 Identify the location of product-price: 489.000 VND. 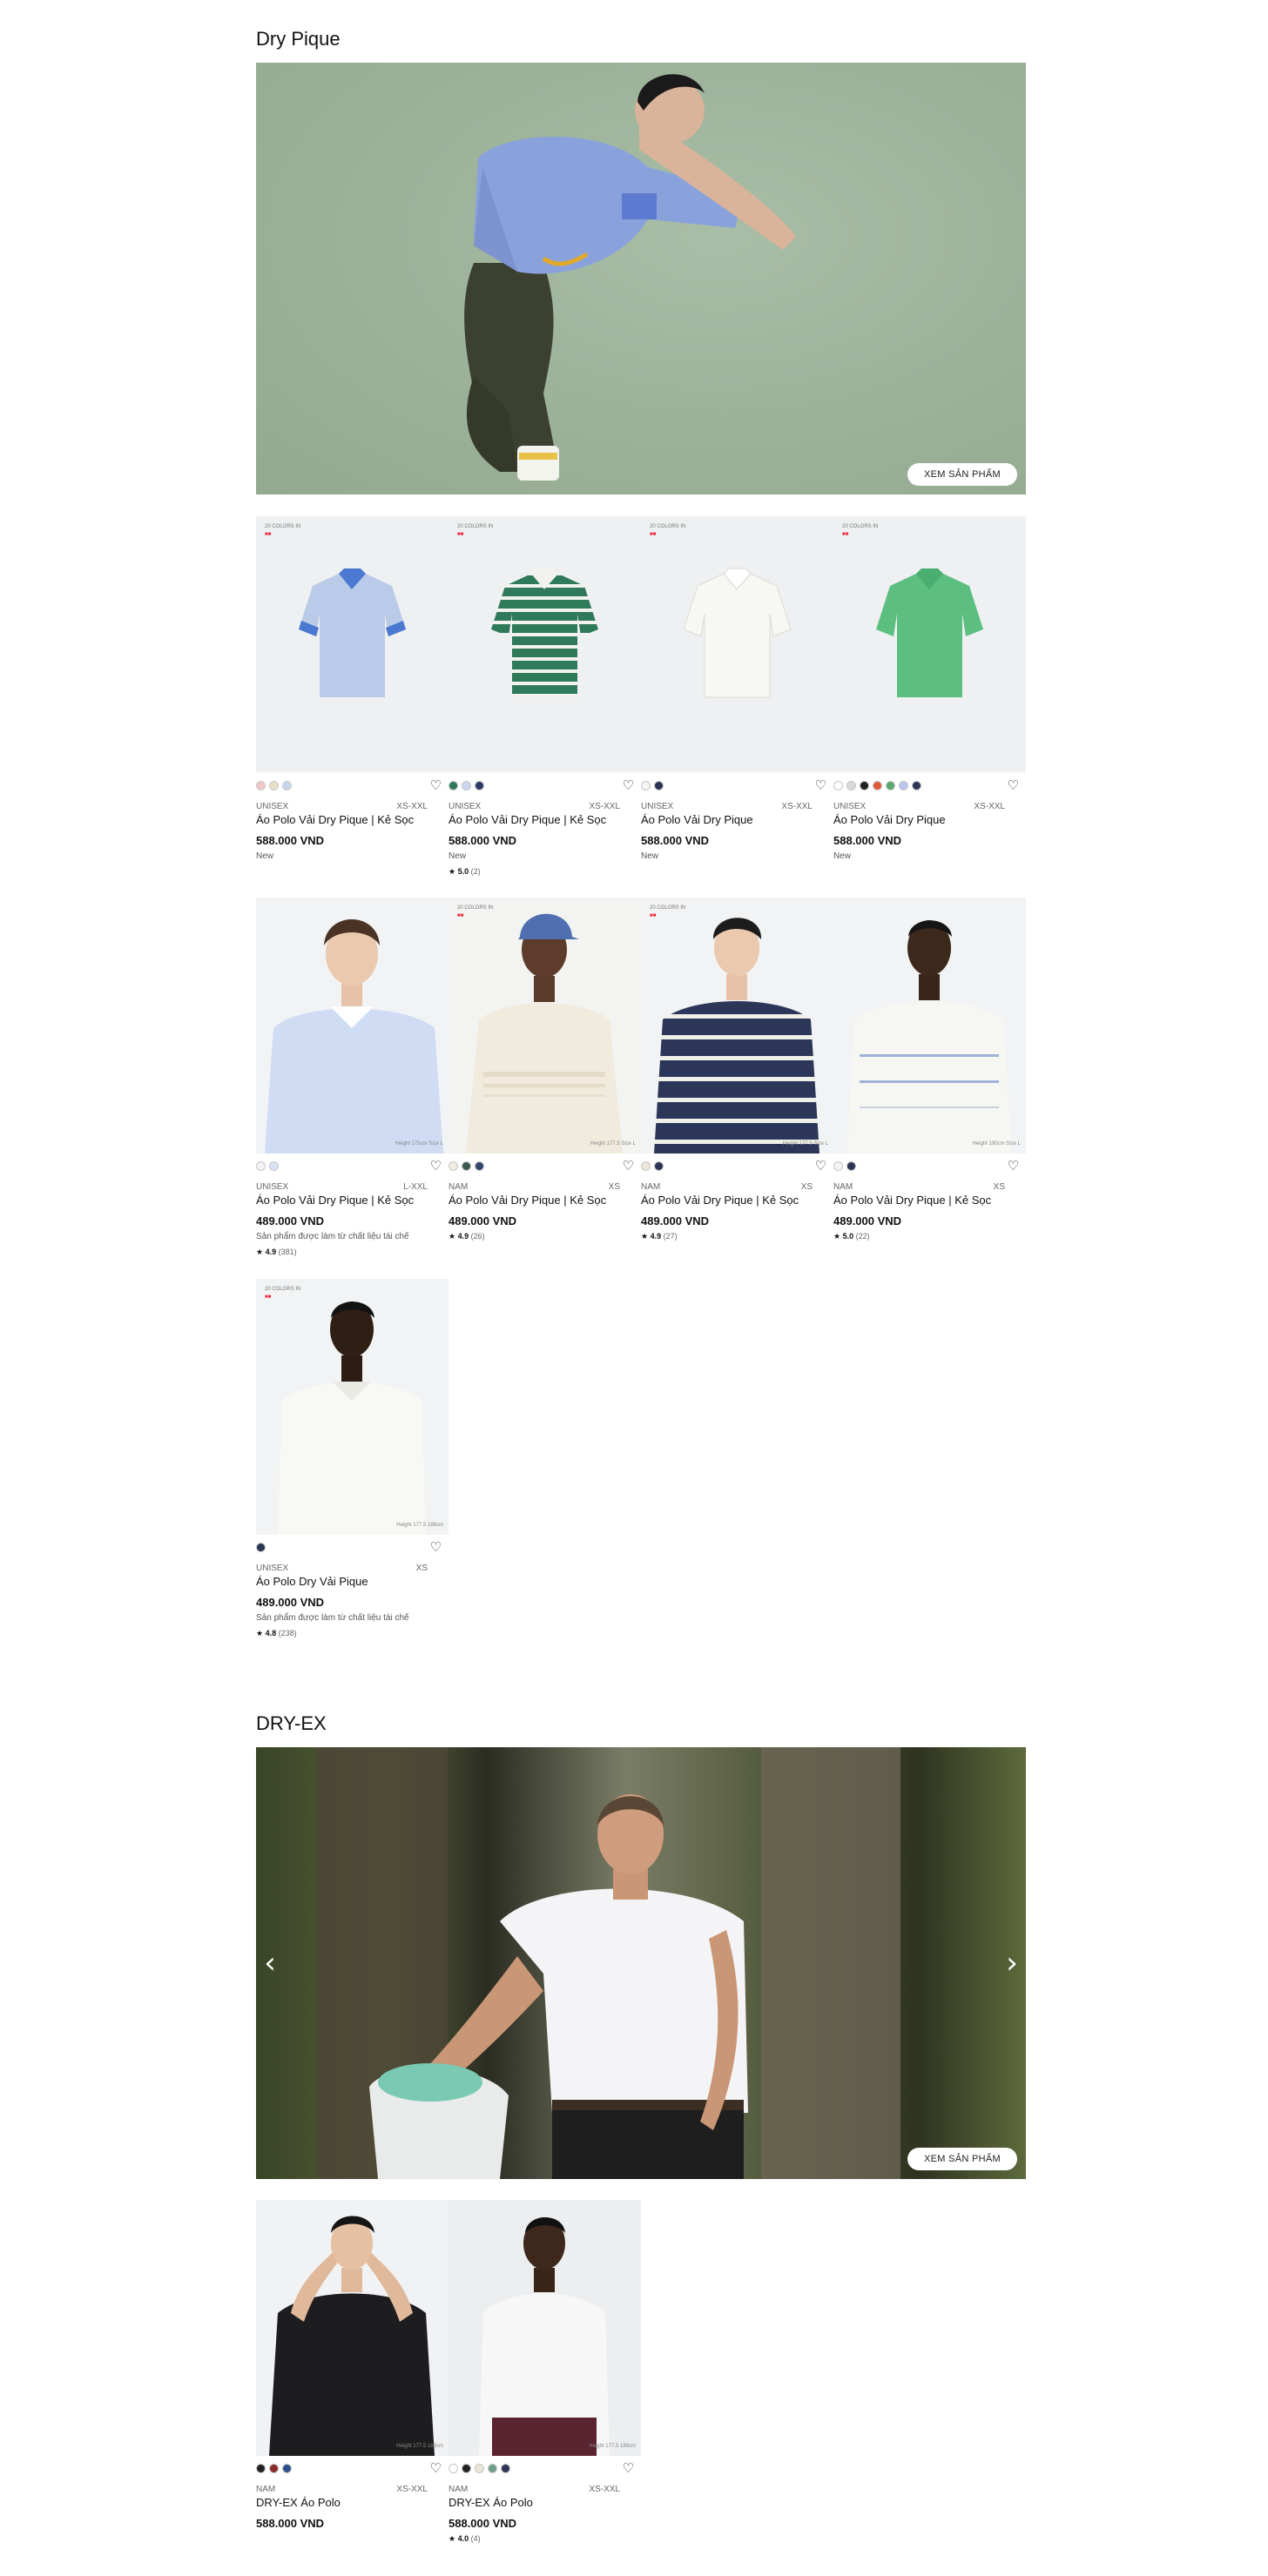
(483, 1220).